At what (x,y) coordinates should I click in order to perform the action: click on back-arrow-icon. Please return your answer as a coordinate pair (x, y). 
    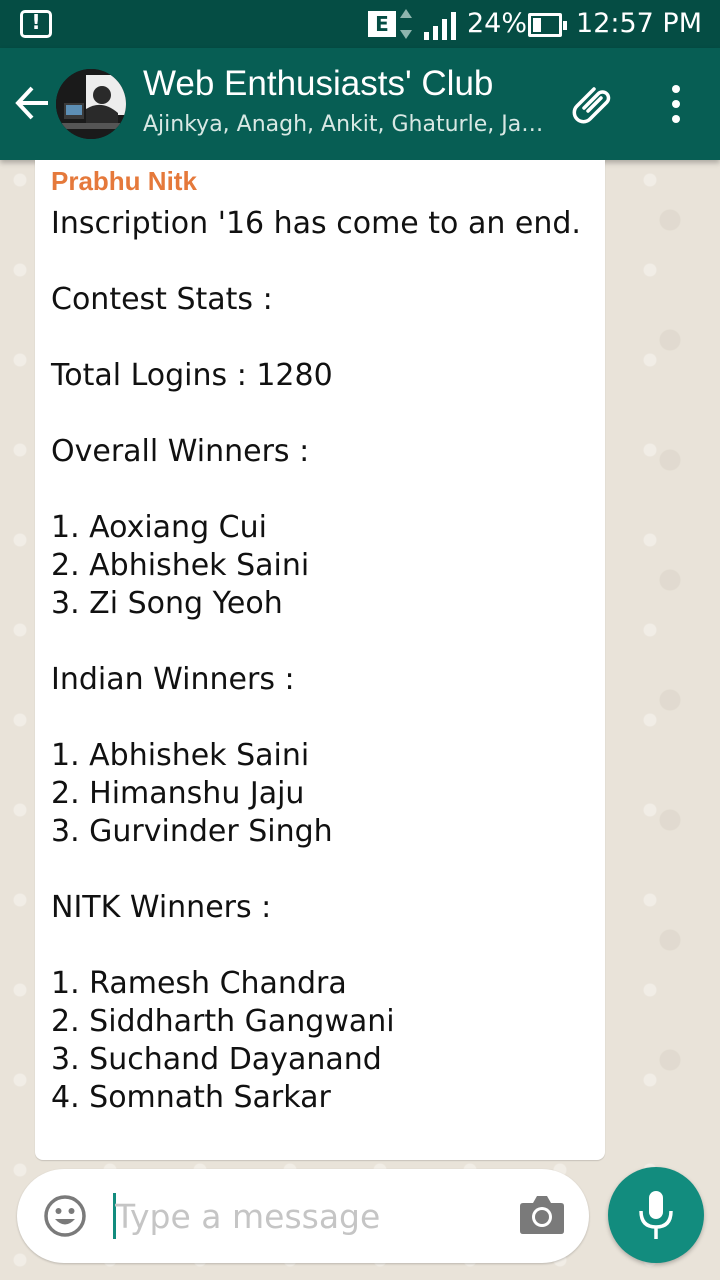
    Looking at the image, I should click on (32, 103).